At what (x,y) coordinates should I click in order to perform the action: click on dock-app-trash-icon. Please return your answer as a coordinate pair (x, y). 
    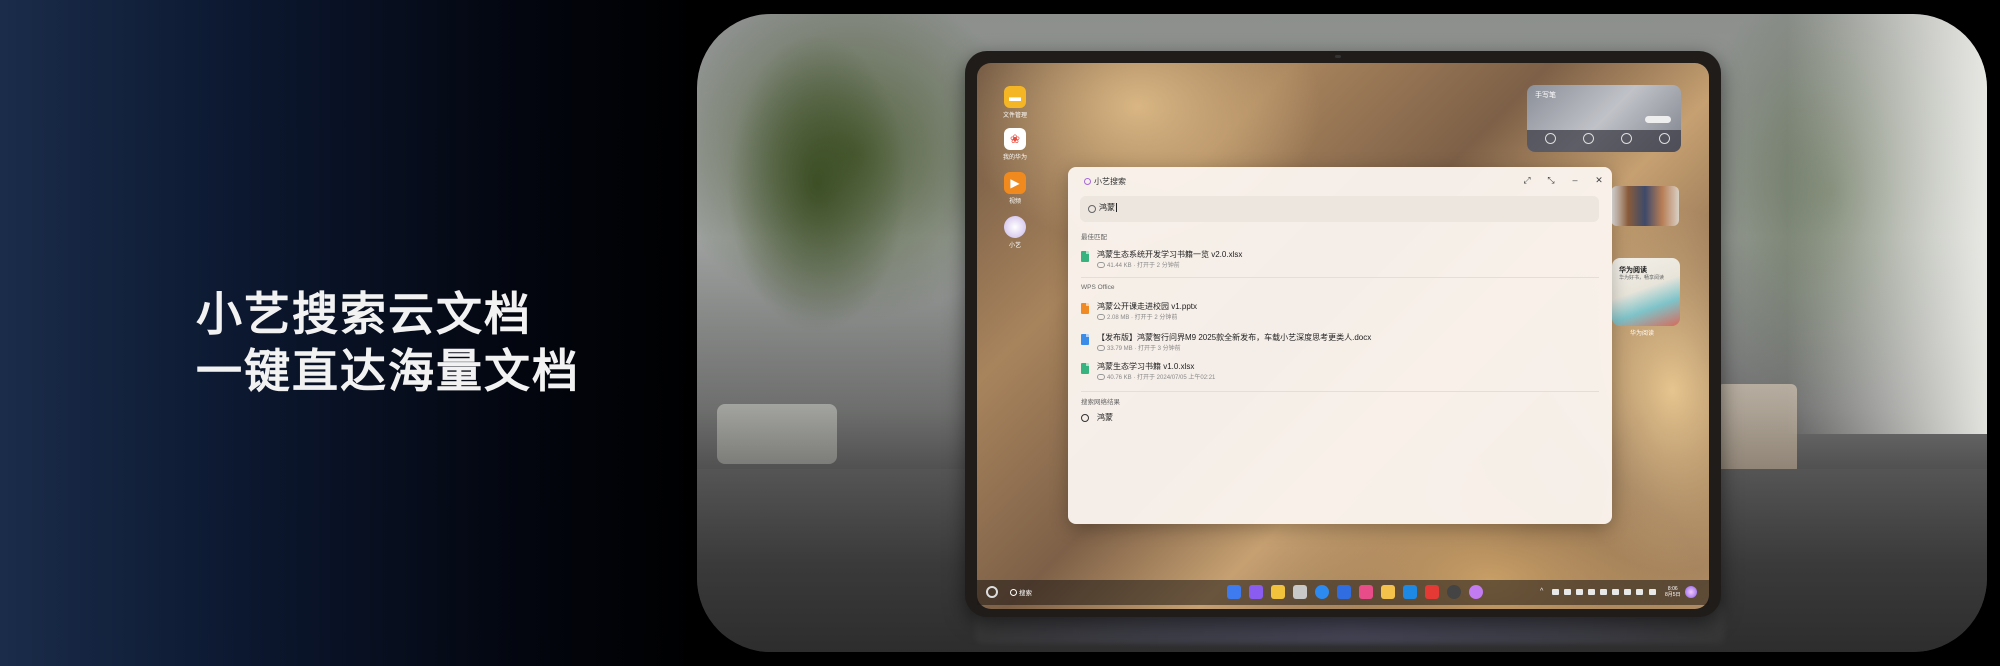
    Looking at the image, I should click on (1300, 592).